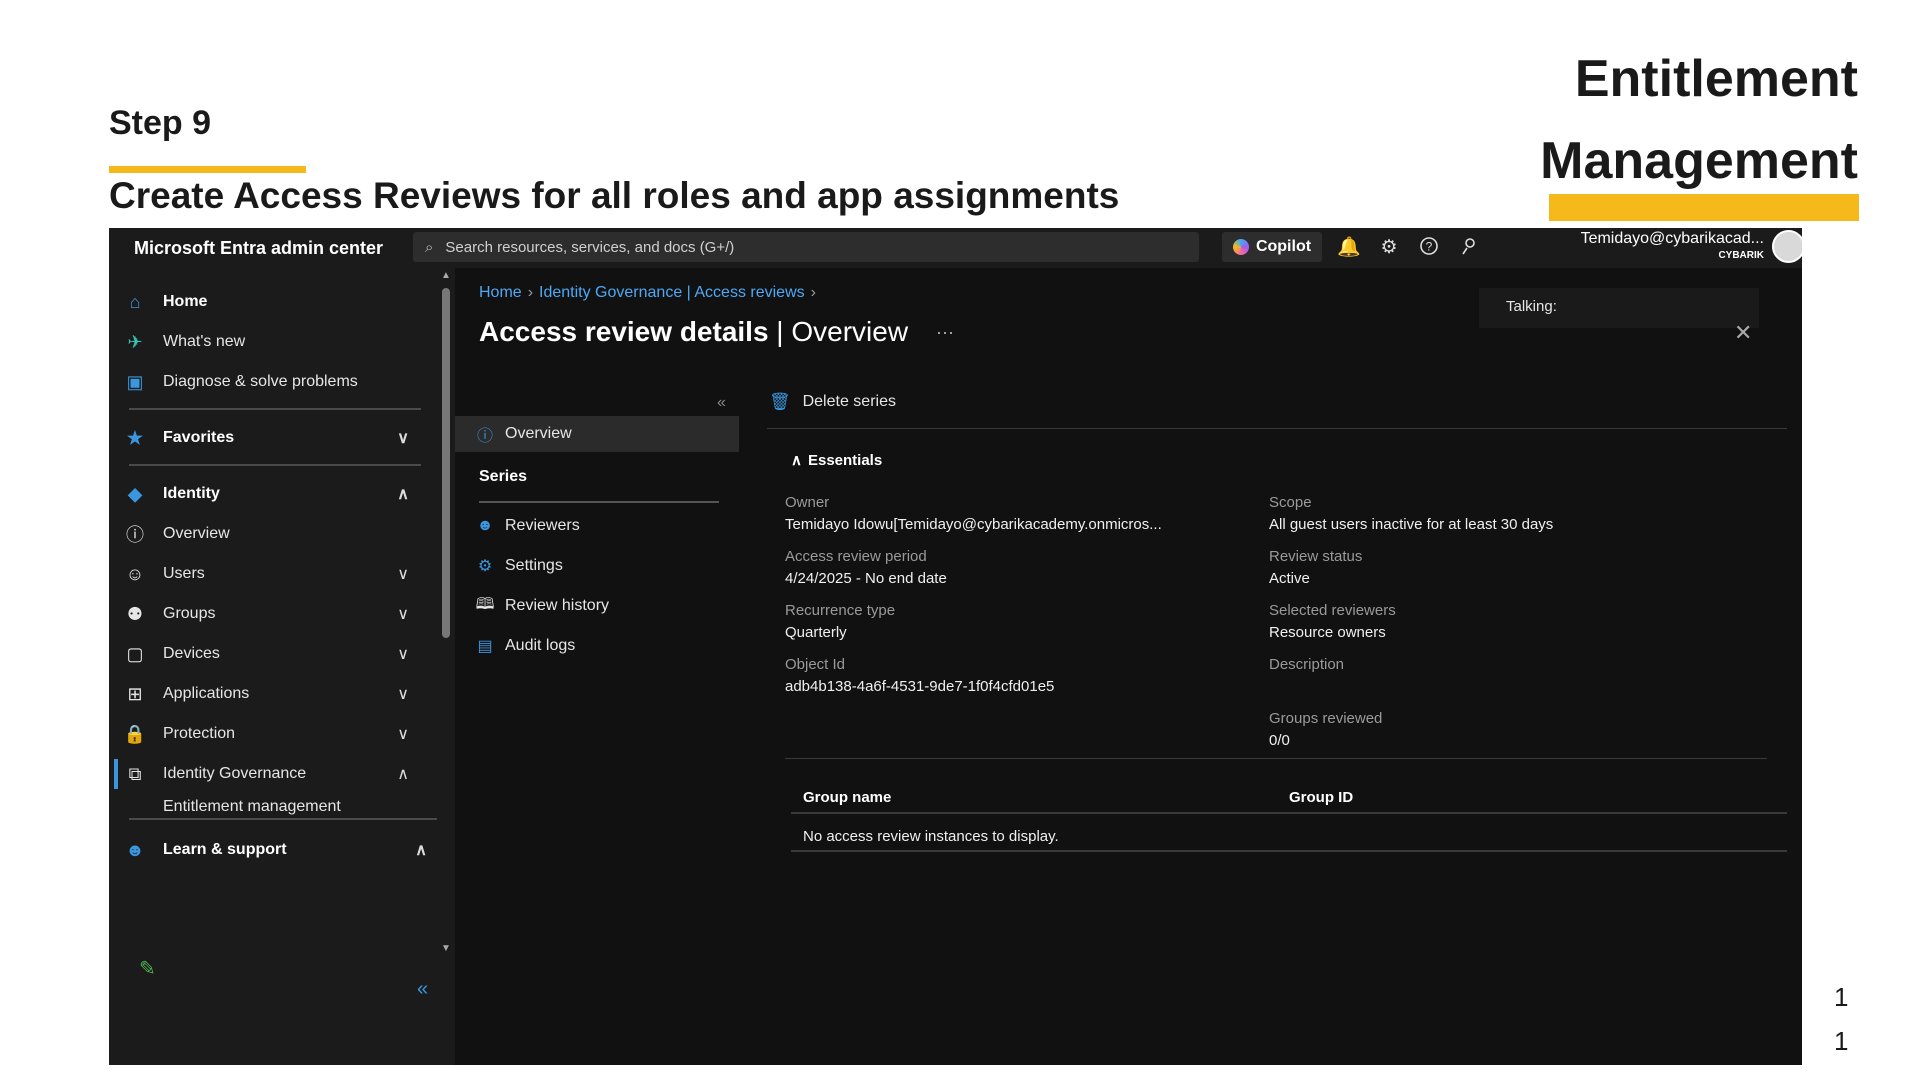 Image resolution: width=1920 pixels, height=1080 pixels. Describe the element at coordinates (503, 476) in the screenshot. I see `subnav-series-heading: Series` at that location.